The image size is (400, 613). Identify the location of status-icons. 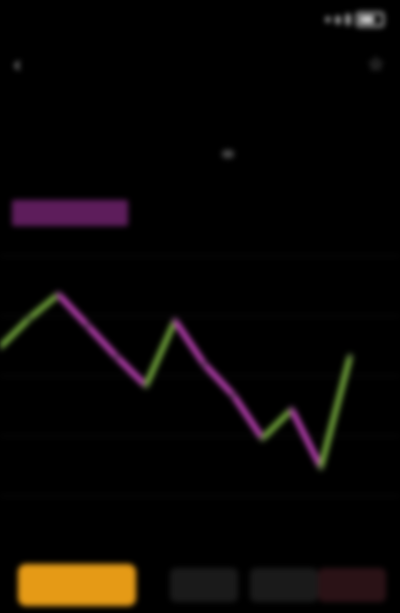
(355, 19).